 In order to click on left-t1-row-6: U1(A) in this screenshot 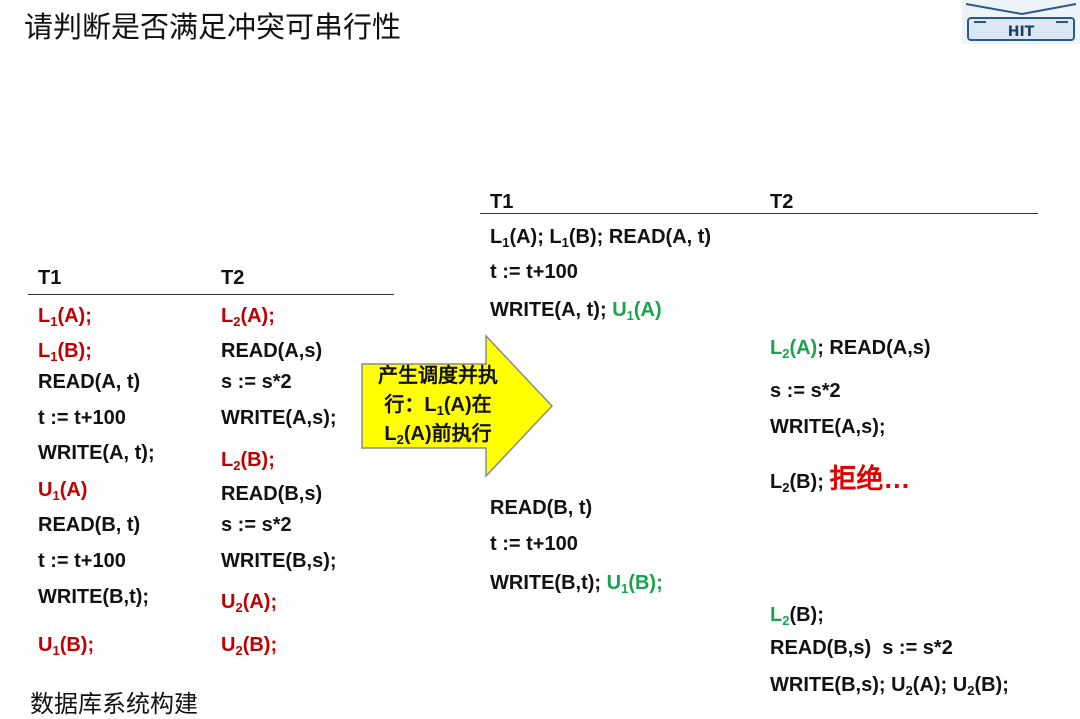, I will do `click(63, 491)`.